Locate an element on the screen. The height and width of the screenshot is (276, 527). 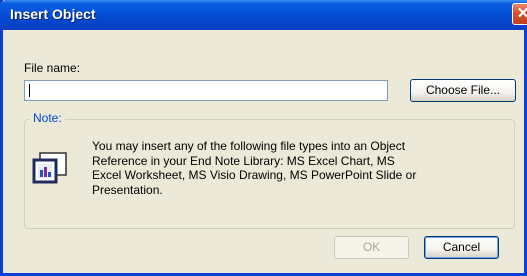
file-name-label: File name: is located at coordinates (52, 68).